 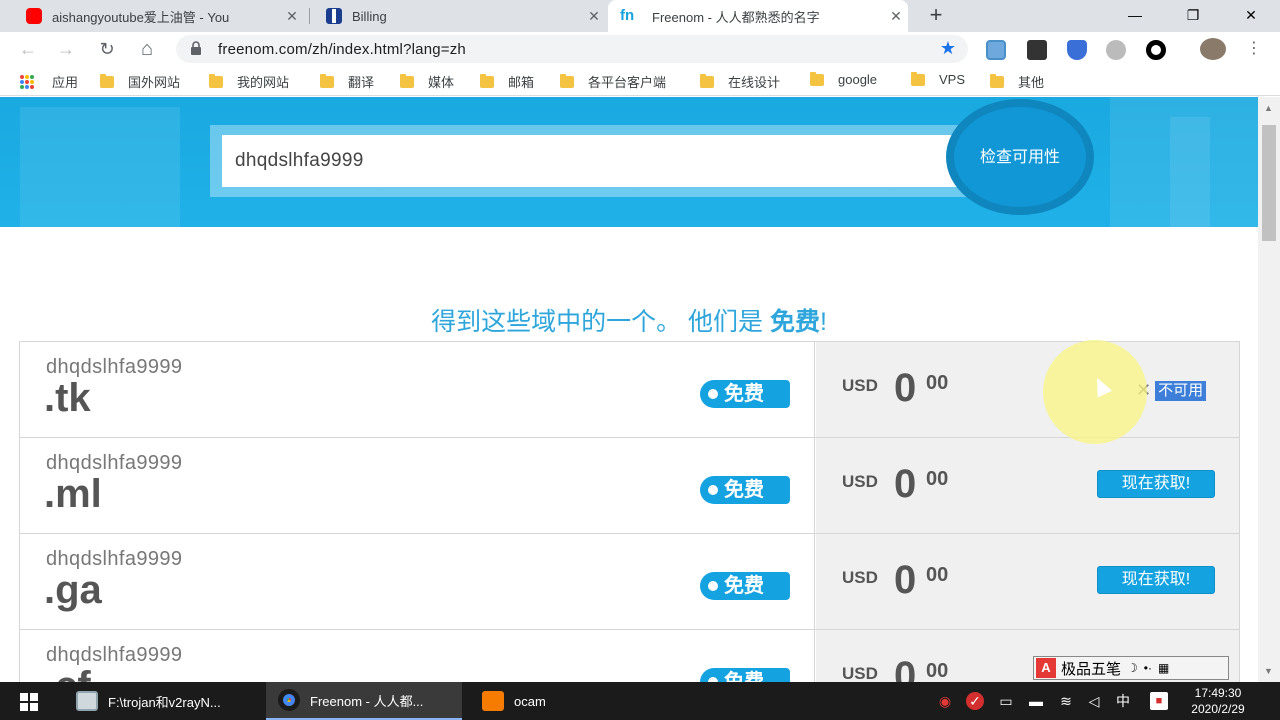 What do you see at coordinates (1193, 16) in the screenshot?
I see `maximize-button: ❐` at bounding box center [1193, 16].